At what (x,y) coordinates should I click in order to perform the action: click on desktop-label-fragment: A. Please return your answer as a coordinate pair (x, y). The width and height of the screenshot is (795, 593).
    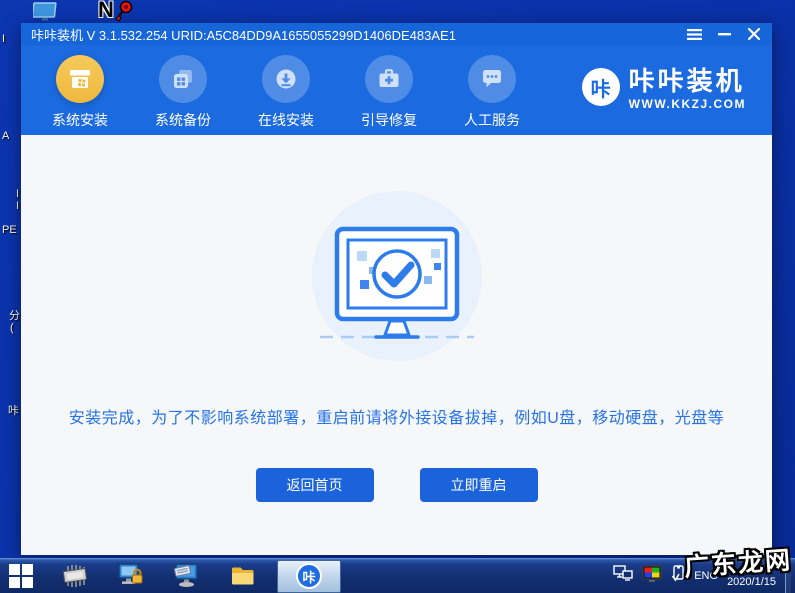
    Looking at the image, I should click on (6, 136).